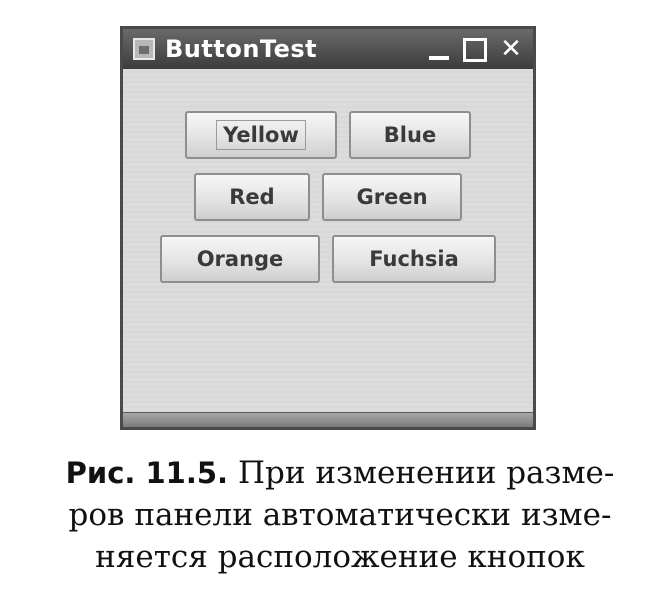 The width and height of the screenshot is (667, 604). I want to click on caption-line-3: няется расположение кнопок, so click(340, 557).